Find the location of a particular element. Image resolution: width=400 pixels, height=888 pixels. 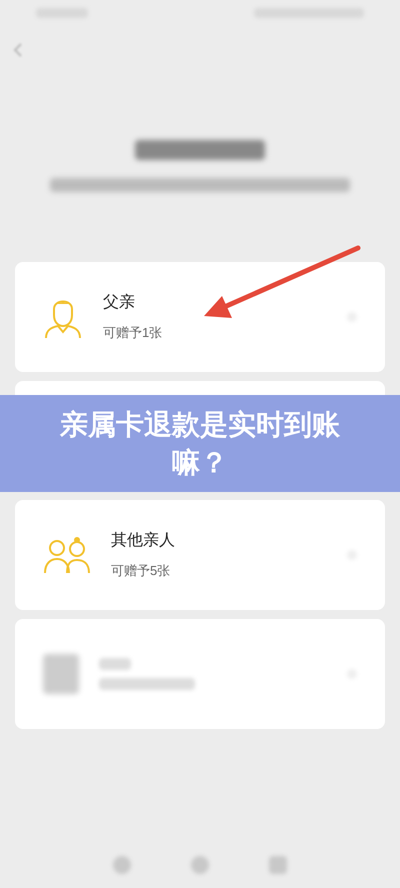

contact-name: 其他亲人 is located at coordinates (143, 541).